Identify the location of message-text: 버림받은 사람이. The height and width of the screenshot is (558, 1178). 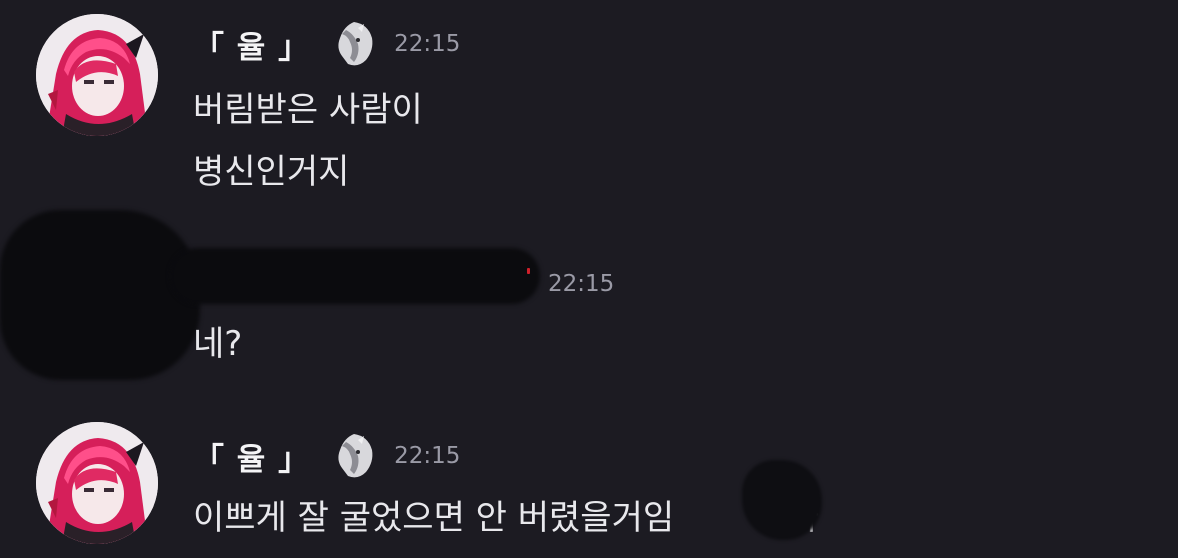
(308, 110).